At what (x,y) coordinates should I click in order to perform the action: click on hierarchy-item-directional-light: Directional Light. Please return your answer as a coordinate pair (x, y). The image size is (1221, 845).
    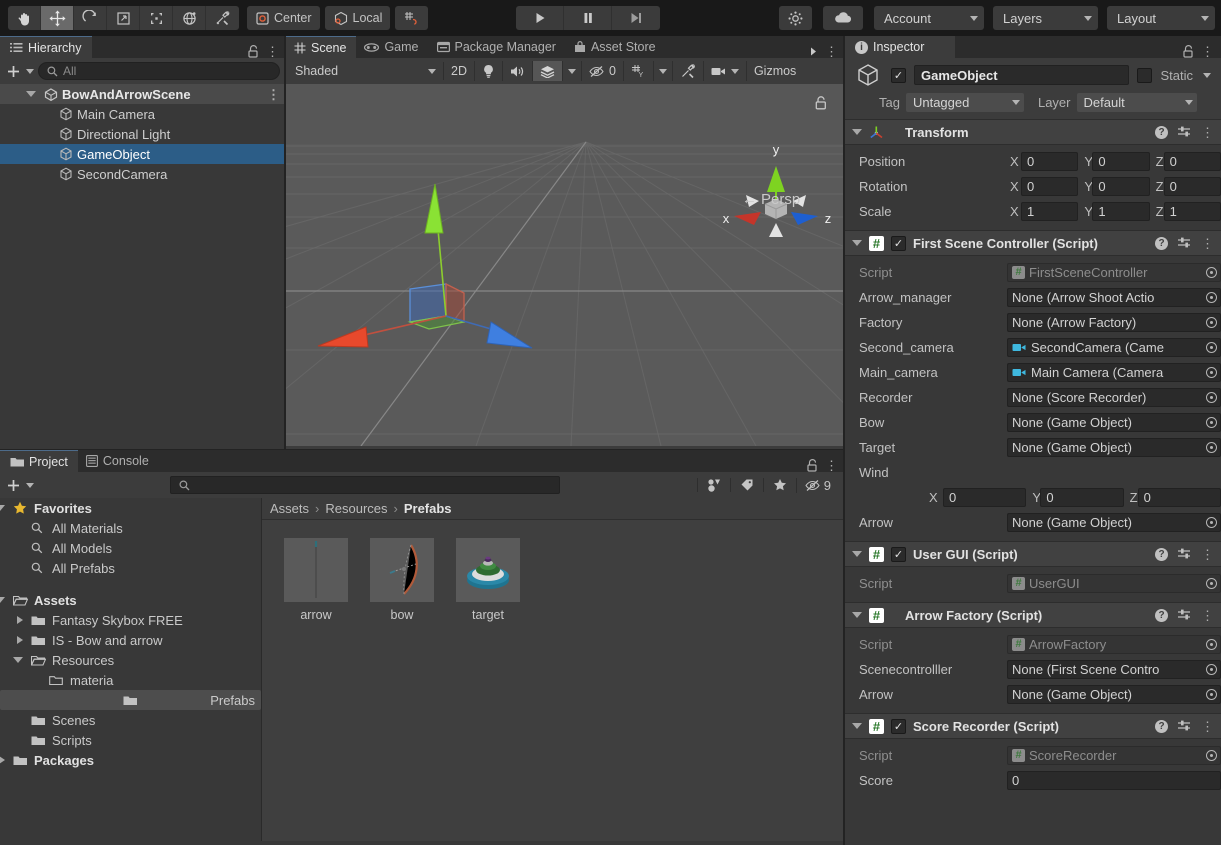
    Looking at the image, I should click on (143, 134).